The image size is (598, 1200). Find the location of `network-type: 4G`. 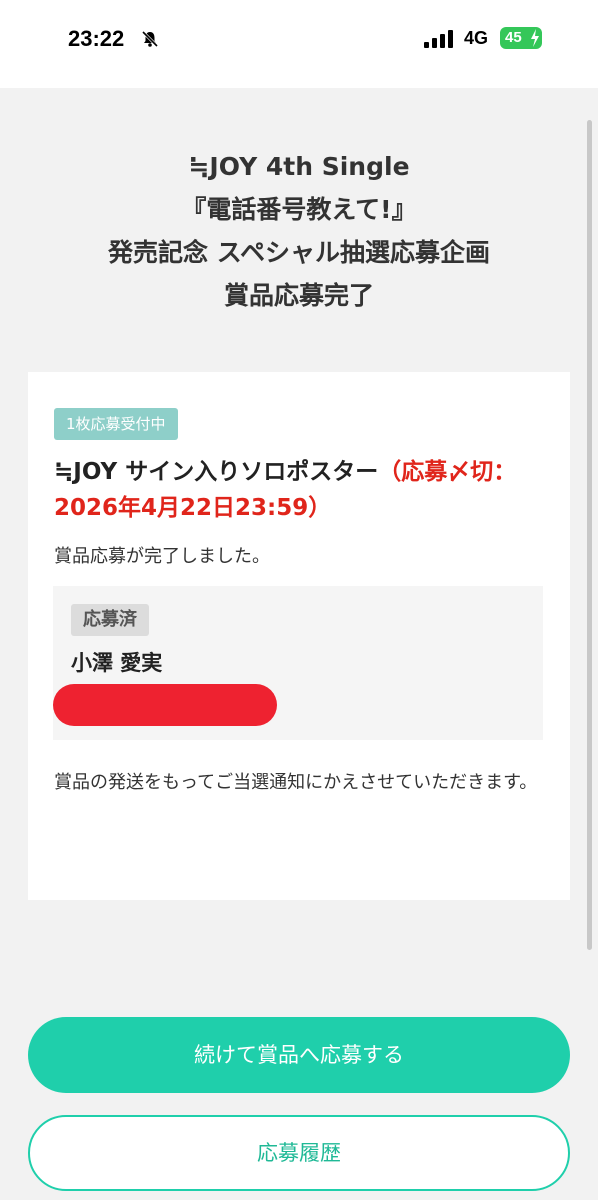

network-type: 4G is located at coordinates (476, 38).